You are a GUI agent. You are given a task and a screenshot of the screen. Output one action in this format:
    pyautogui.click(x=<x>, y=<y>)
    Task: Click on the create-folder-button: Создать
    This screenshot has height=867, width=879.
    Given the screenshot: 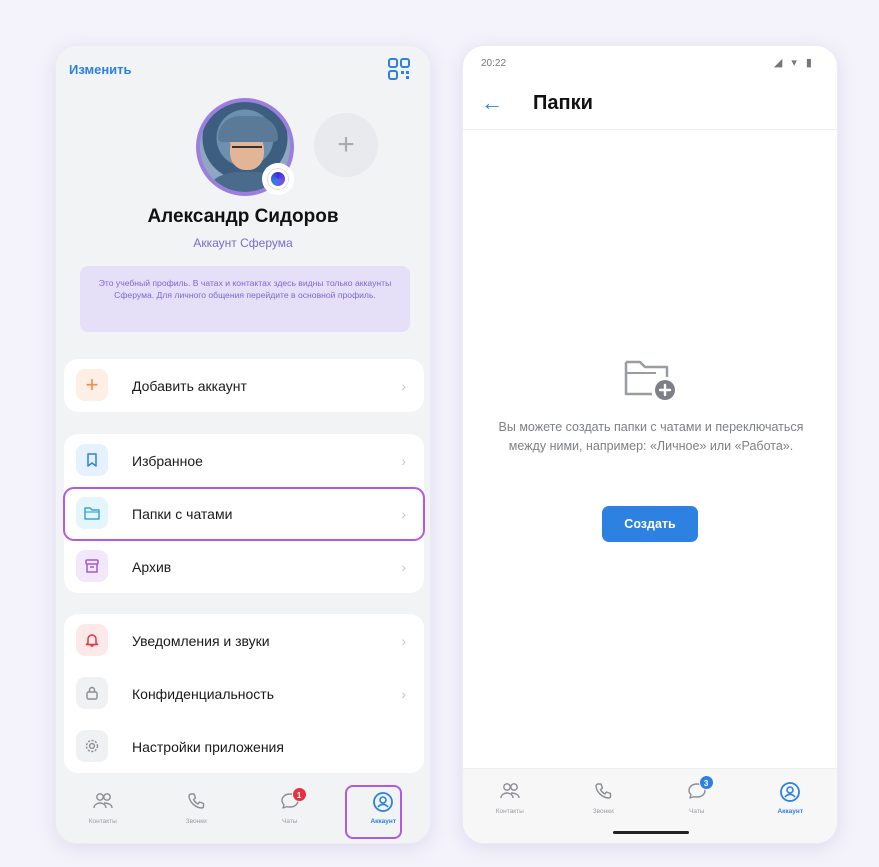 What is the action you would take?
    pyautogui.click(x=650, y=524)
    